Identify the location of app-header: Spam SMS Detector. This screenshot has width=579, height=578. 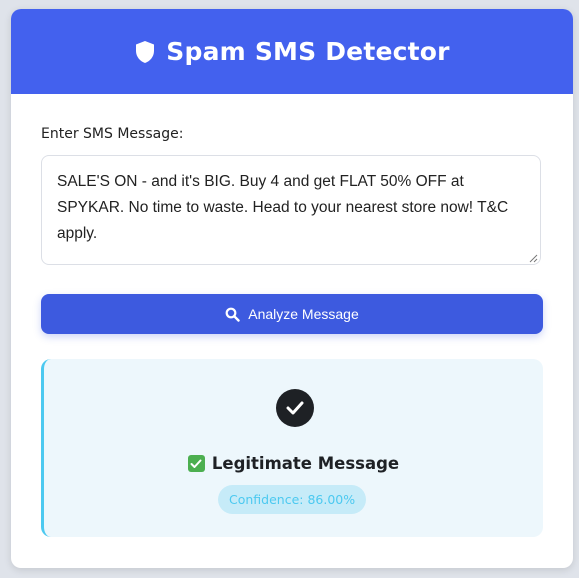
(292, 51).